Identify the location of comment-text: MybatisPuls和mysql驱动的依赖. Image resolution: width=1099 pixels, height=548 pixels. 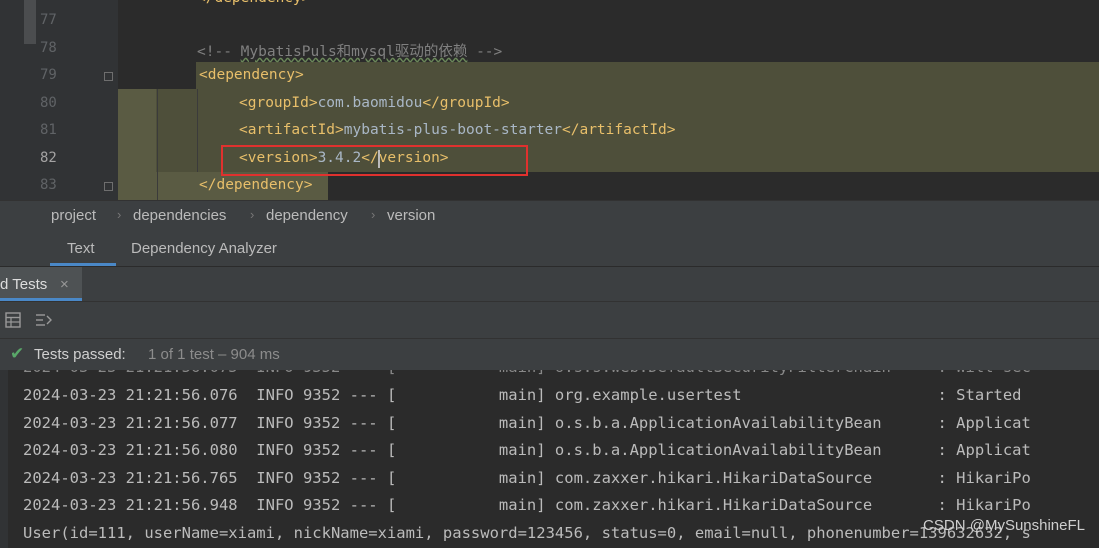
(354, 52).